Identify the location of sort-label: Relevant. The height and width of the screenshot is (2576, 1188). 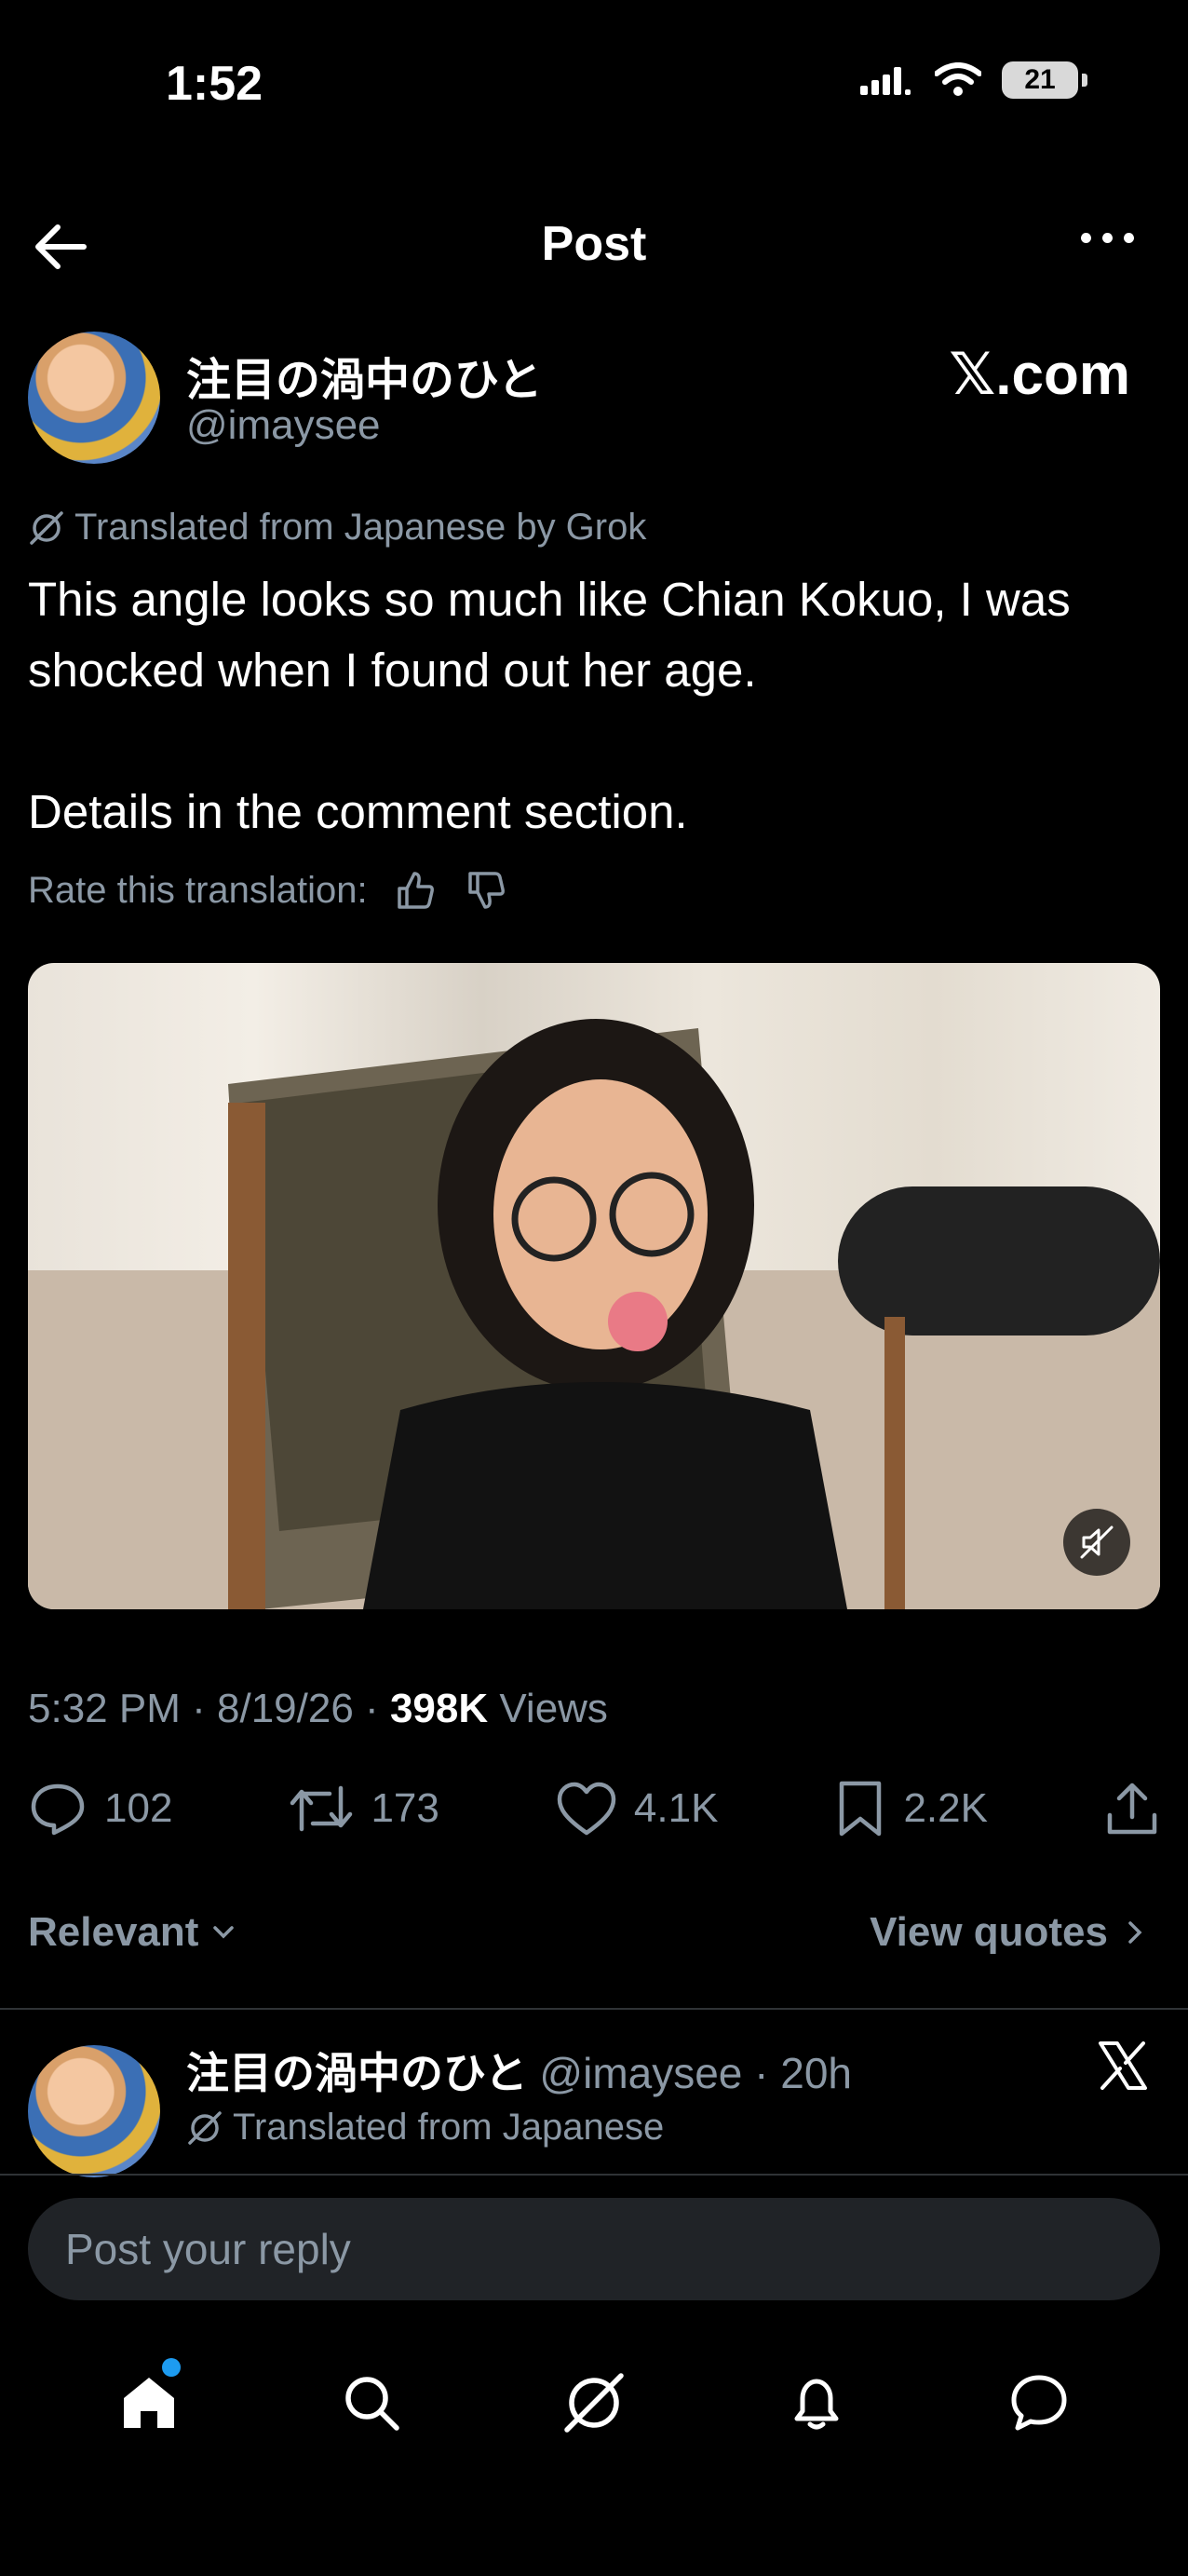
(114, 1932).